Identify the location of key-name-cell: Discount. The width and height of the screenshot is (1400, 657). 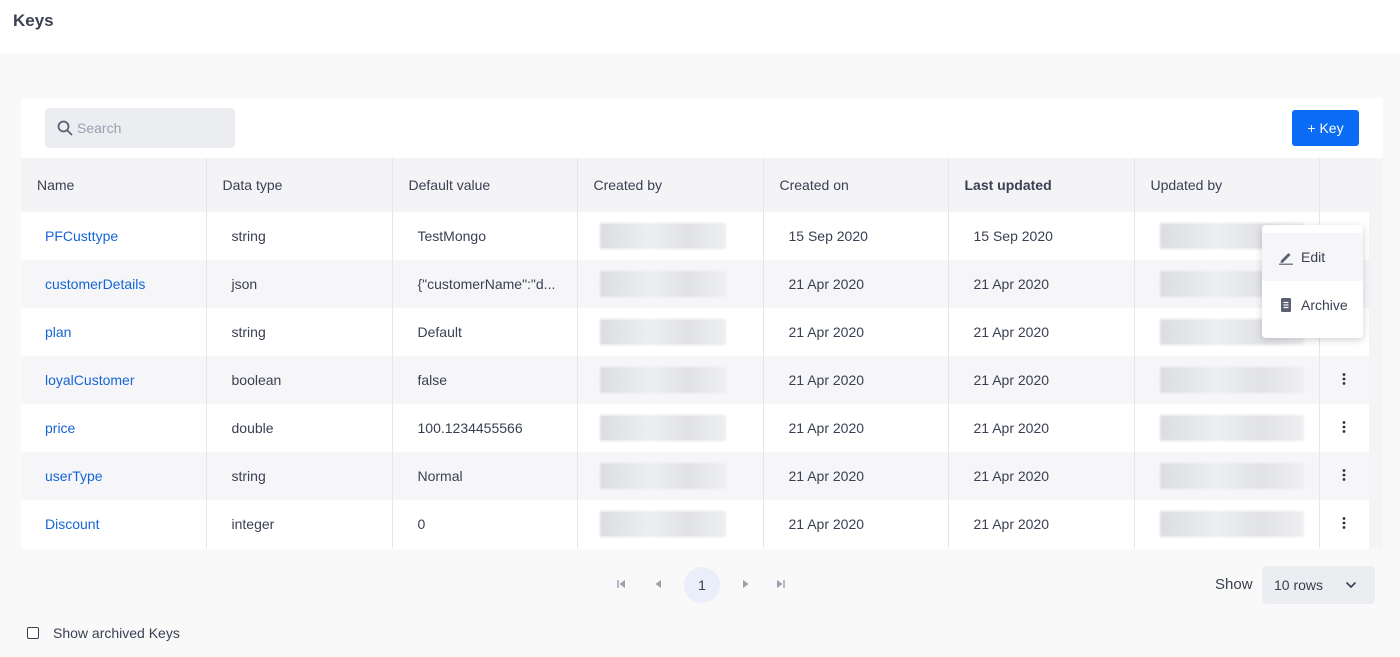
(114, 524).